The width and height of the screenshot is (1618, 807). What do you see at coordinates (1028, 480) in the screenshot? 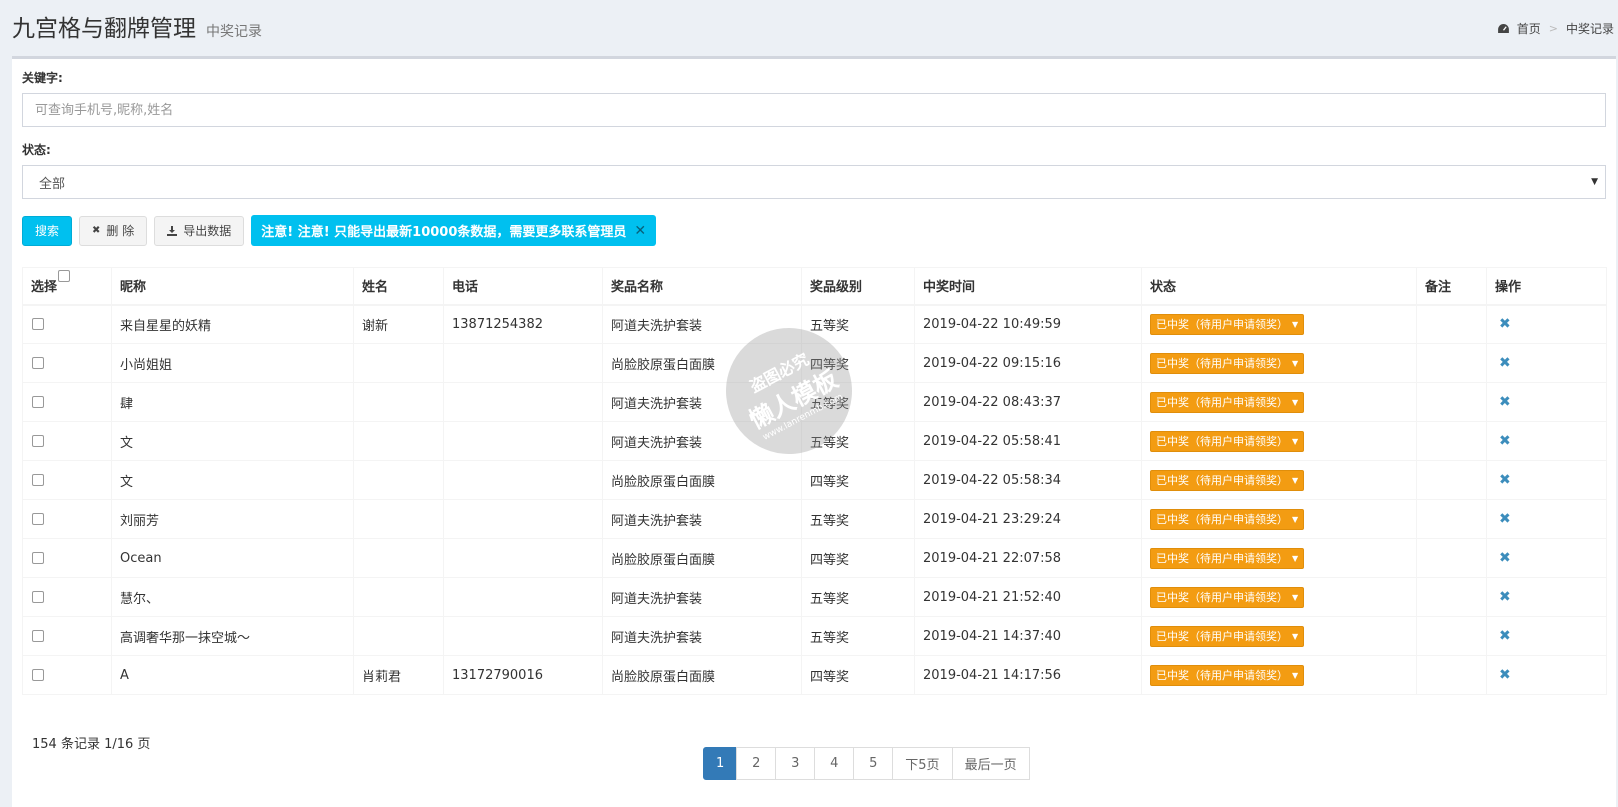
I see `cell-time: 2019-04-22 05:58:34` at bounding box center [1028, 480].